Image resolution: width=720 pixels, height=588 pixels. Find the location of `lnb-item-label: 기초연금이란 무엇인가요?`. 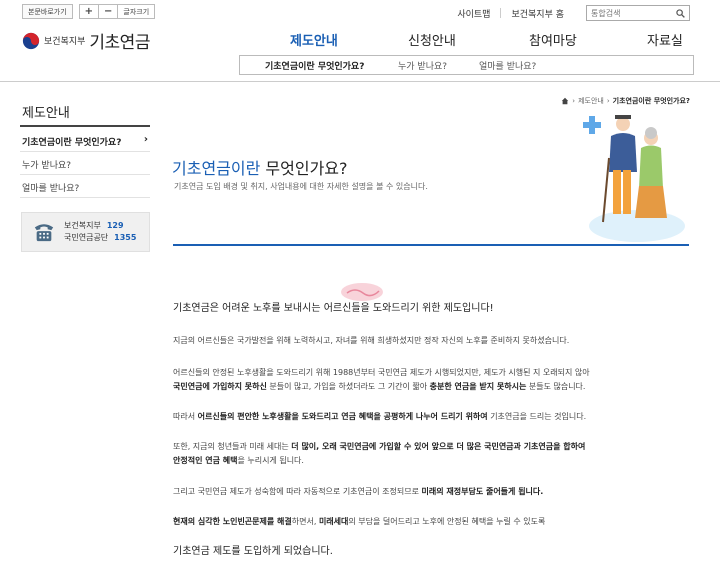

lnb-item-label: 기초연금이란 무엇인가요? is located at coordinates (72, 143).